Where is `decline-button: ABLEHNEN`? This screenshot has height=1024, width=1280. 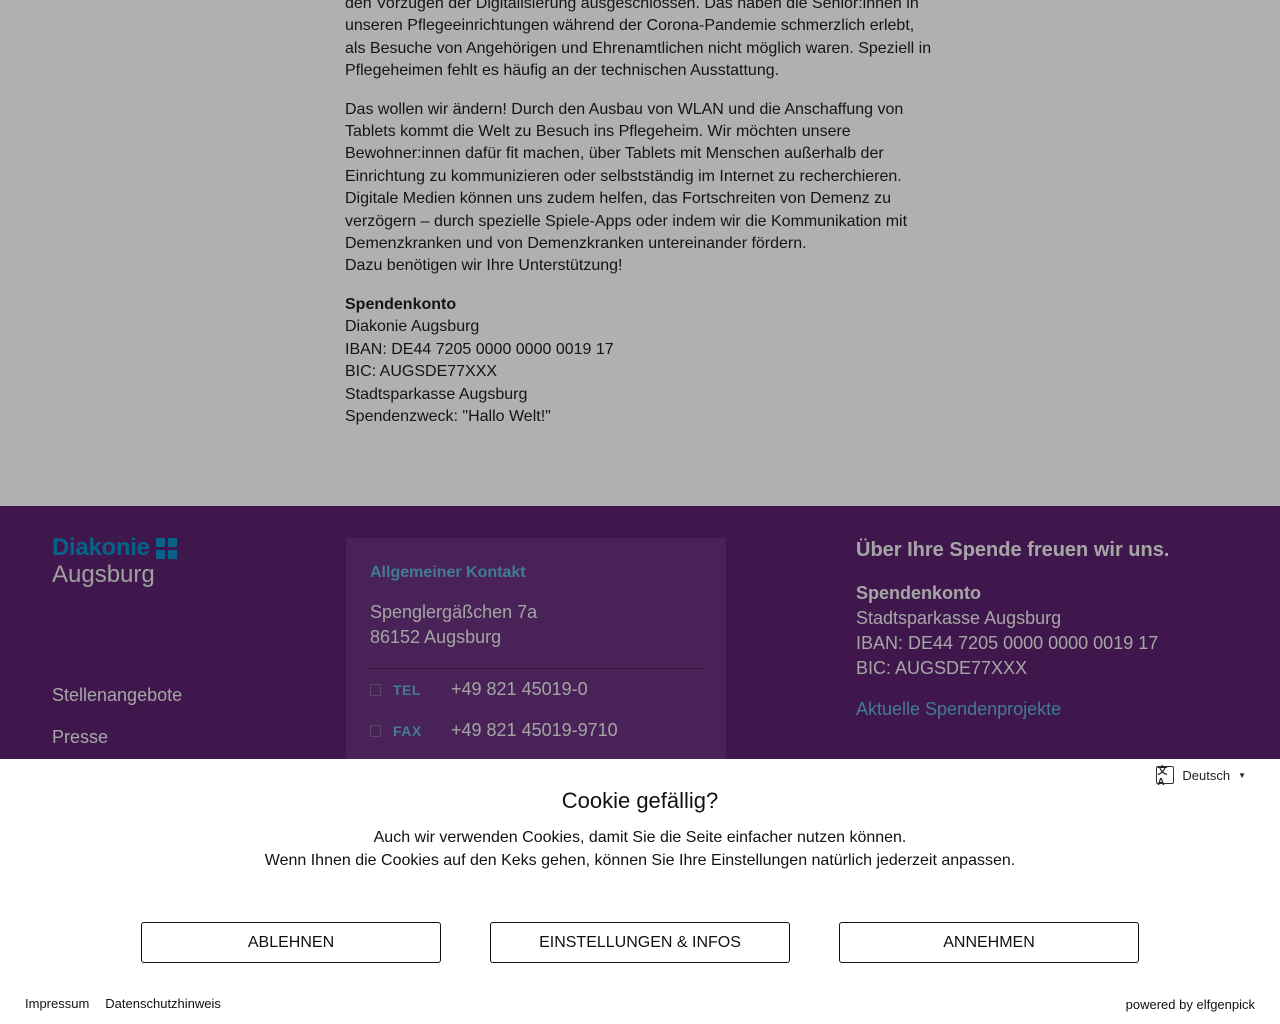
decline-button: ABLEHNEN is located at coordinates (291, 942).